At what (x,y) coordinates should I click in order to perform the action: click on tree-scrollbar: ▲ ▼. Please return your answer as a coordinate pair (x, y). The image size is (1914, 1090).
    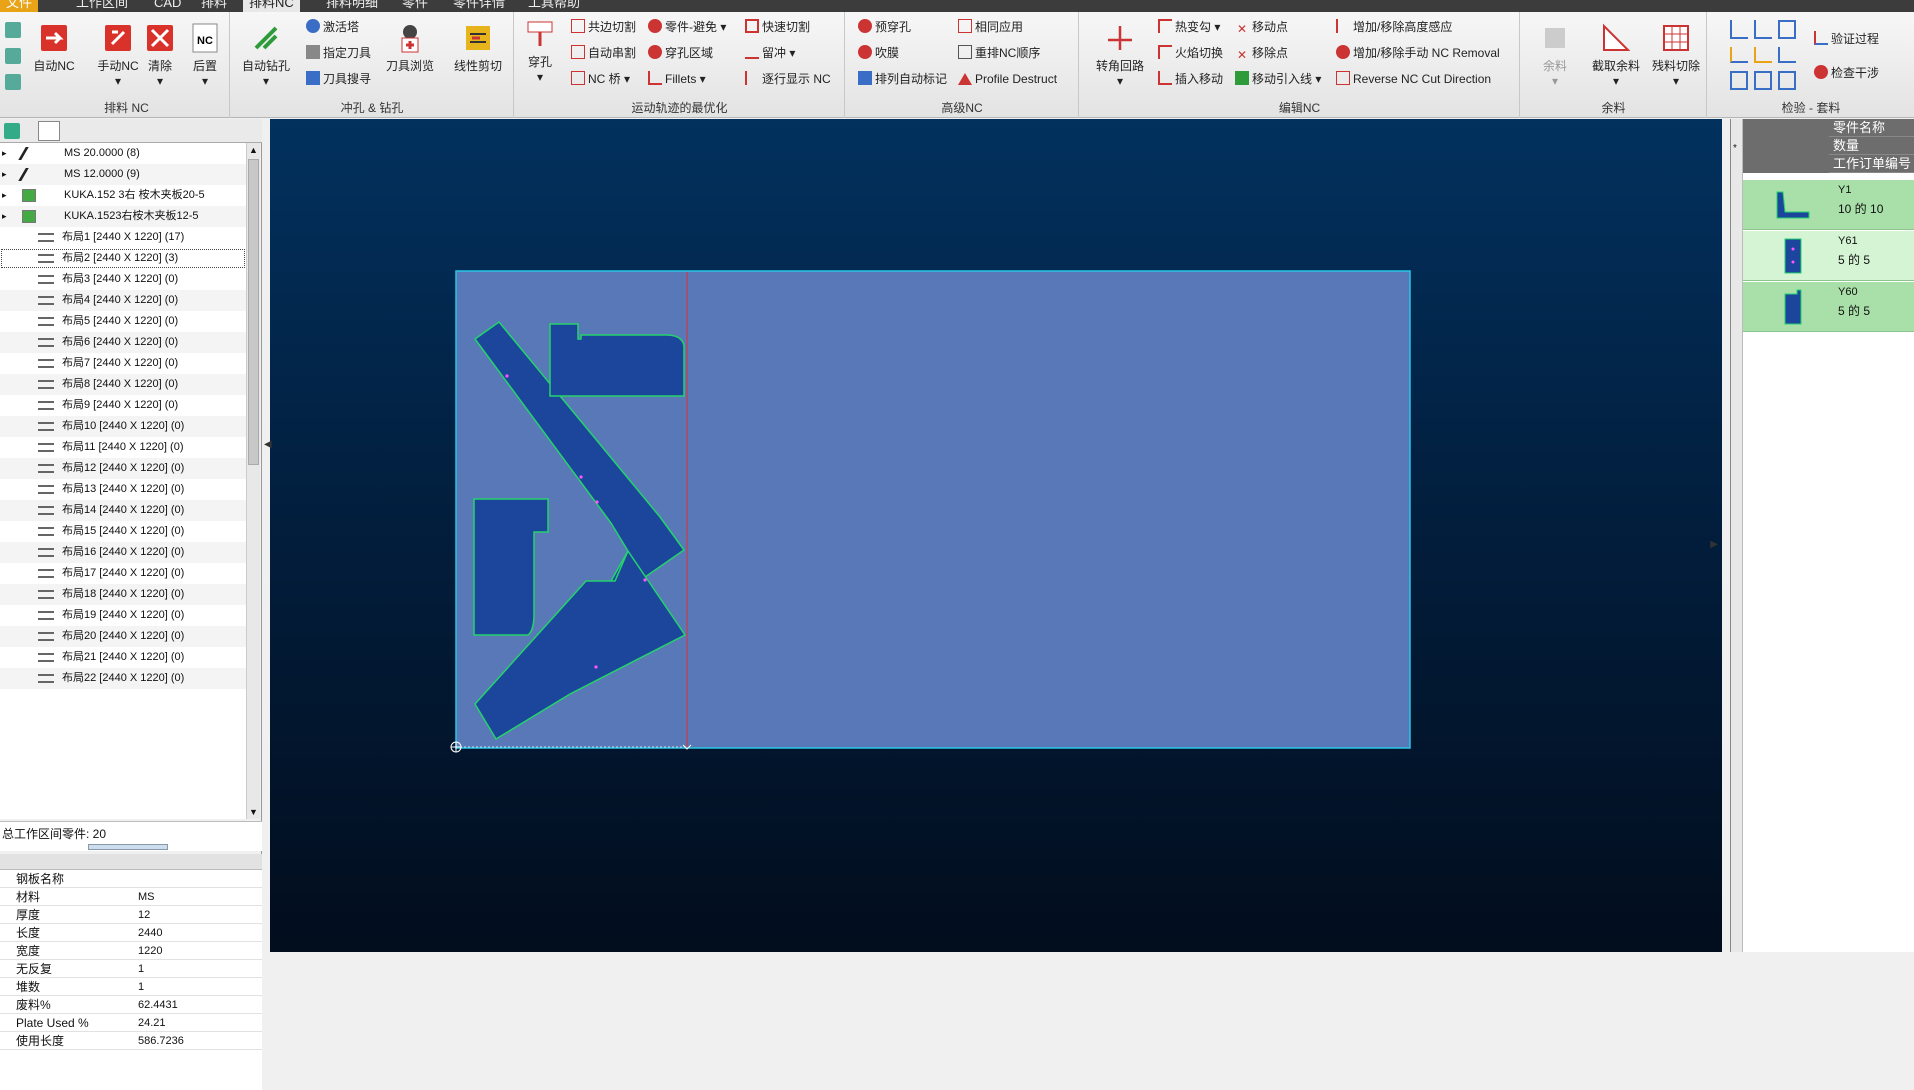
    Looking at the image, I should click on (253, 481).